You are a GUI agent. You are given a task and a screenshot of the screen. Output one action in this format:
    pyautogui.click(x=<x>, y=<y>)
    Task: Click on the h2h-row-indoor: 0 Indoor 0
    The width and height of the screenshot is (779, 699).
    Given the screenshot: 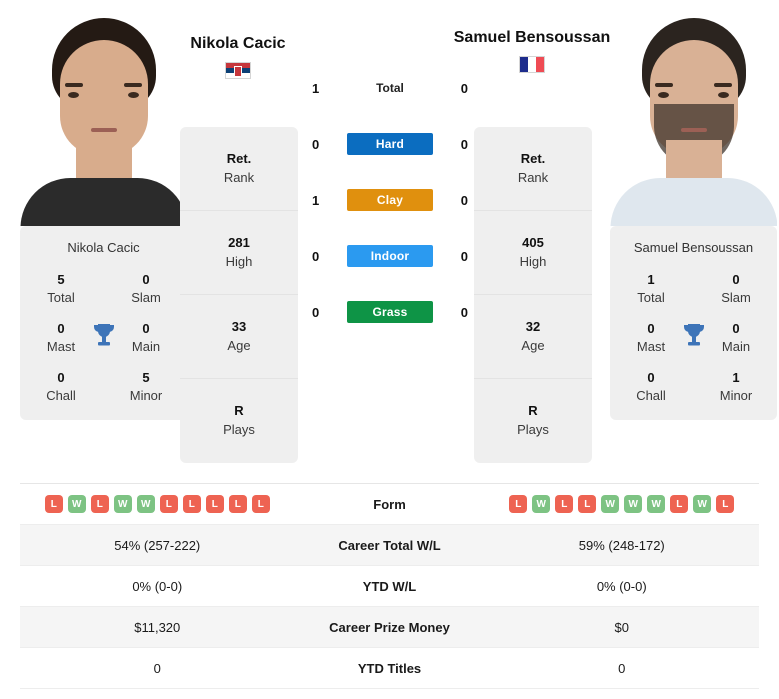 What is the action you would take?
    pyautogui.click(x=390, y=256)
    